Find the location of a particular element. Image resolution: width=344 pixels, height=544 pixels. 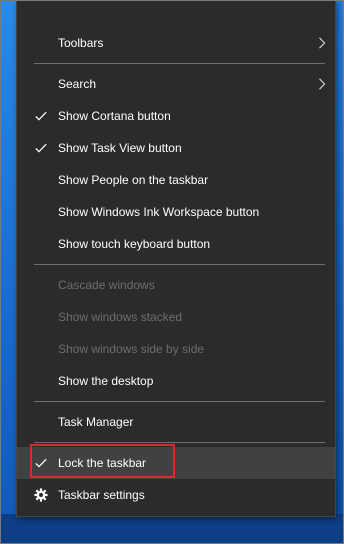

menu-item-show-windows-stacked: Show windows stacked is located at coordinates (176, 317).